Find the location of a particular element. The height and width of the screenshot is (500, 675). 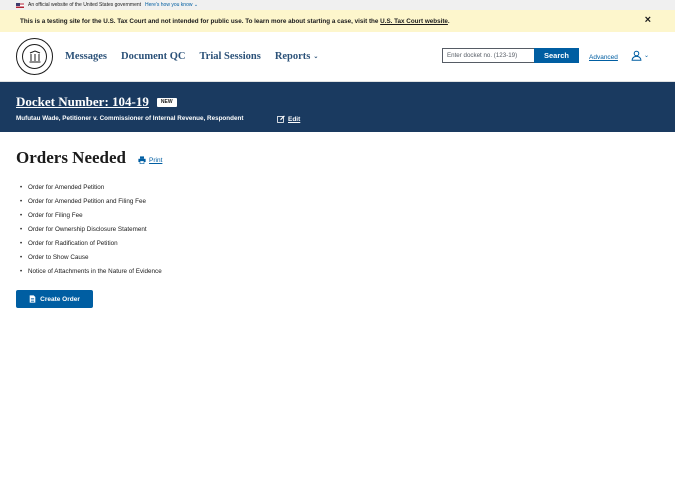

nav-reports: Reports ⌄ is located at coordinates (297, 56).